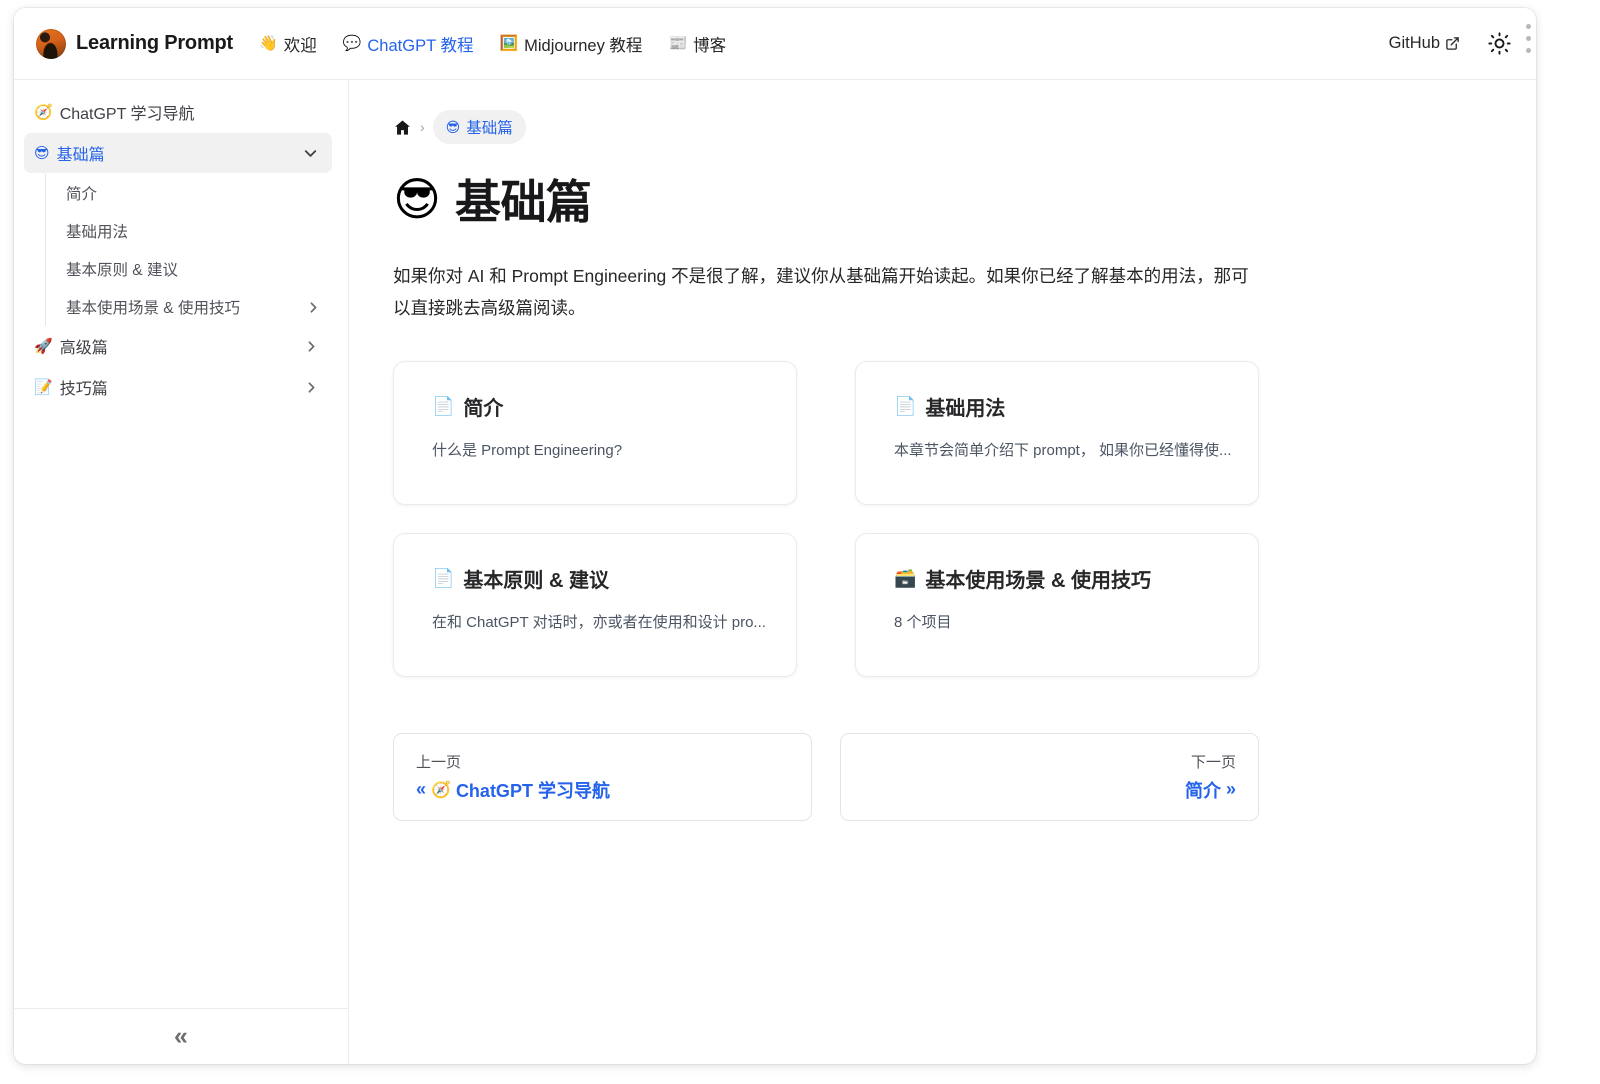  I want to click on sidebar-item-scenarios: 基本使用场景 & 使用技巧, so click(196, 307).